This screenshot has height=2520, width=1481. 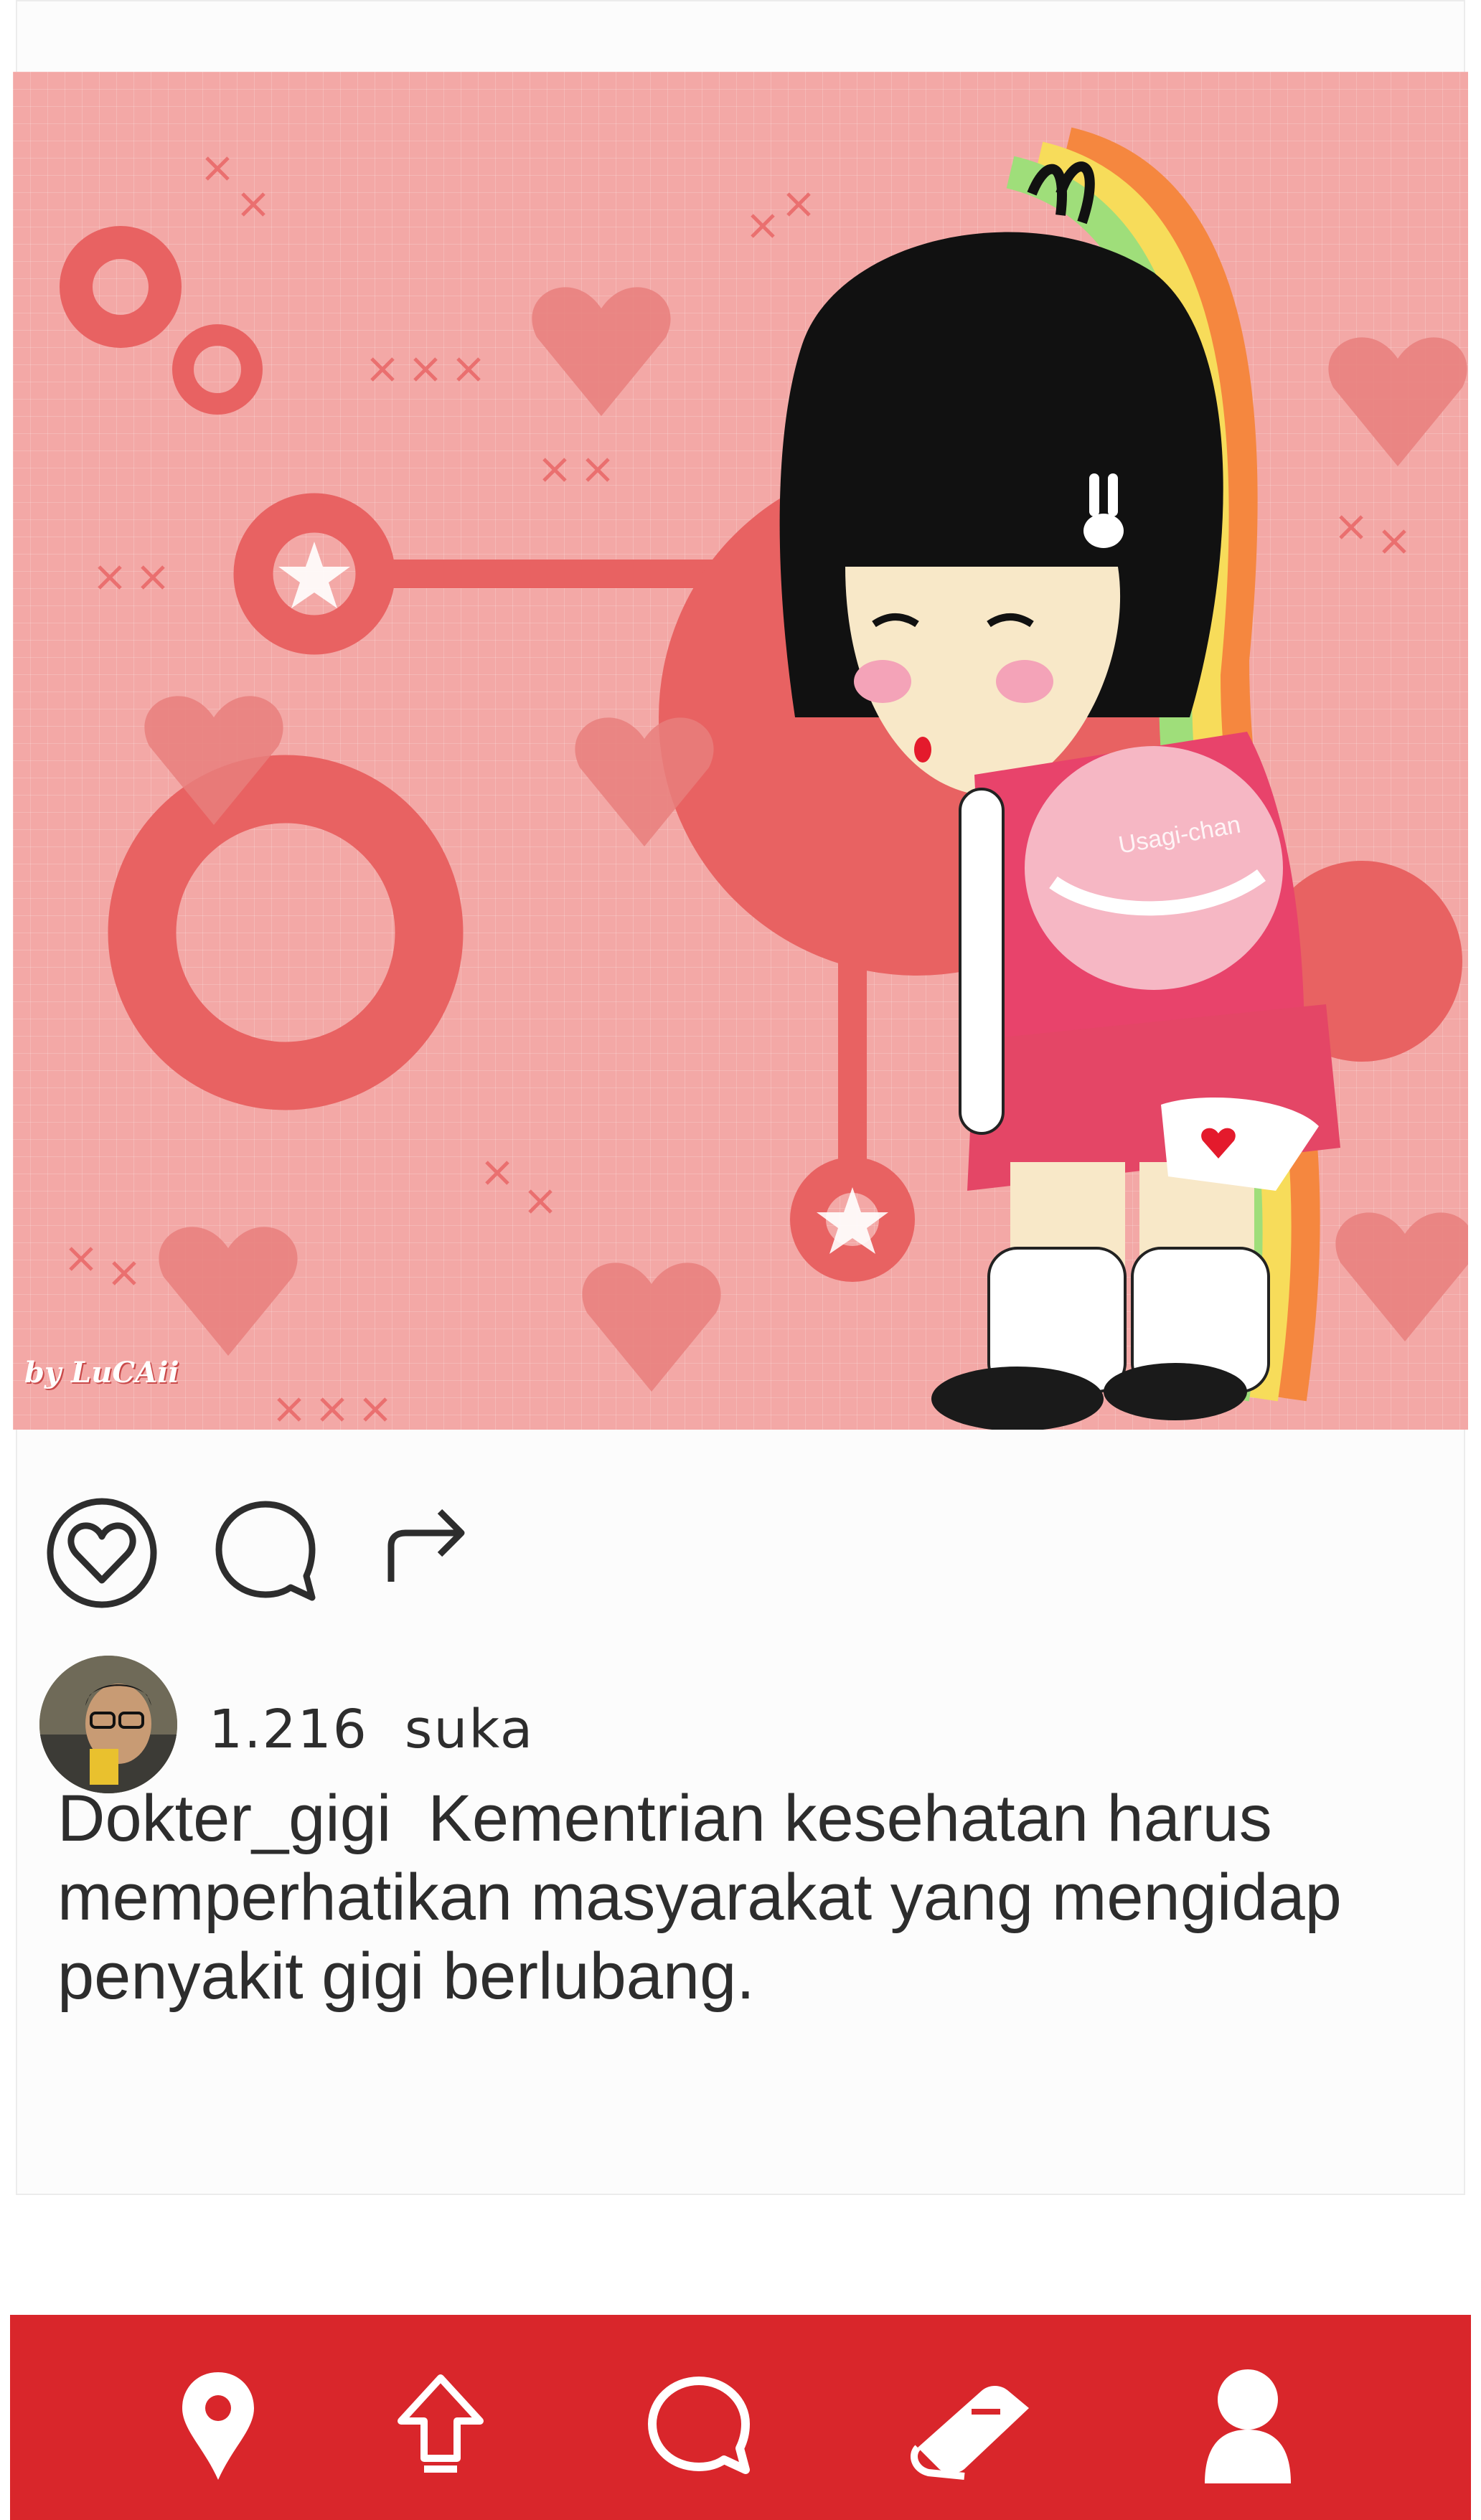 What do you see at coordinates (721, 1724) in the screenshot?
I see `post-meta: 1.216 suka` at bounding box center [721, 1724].